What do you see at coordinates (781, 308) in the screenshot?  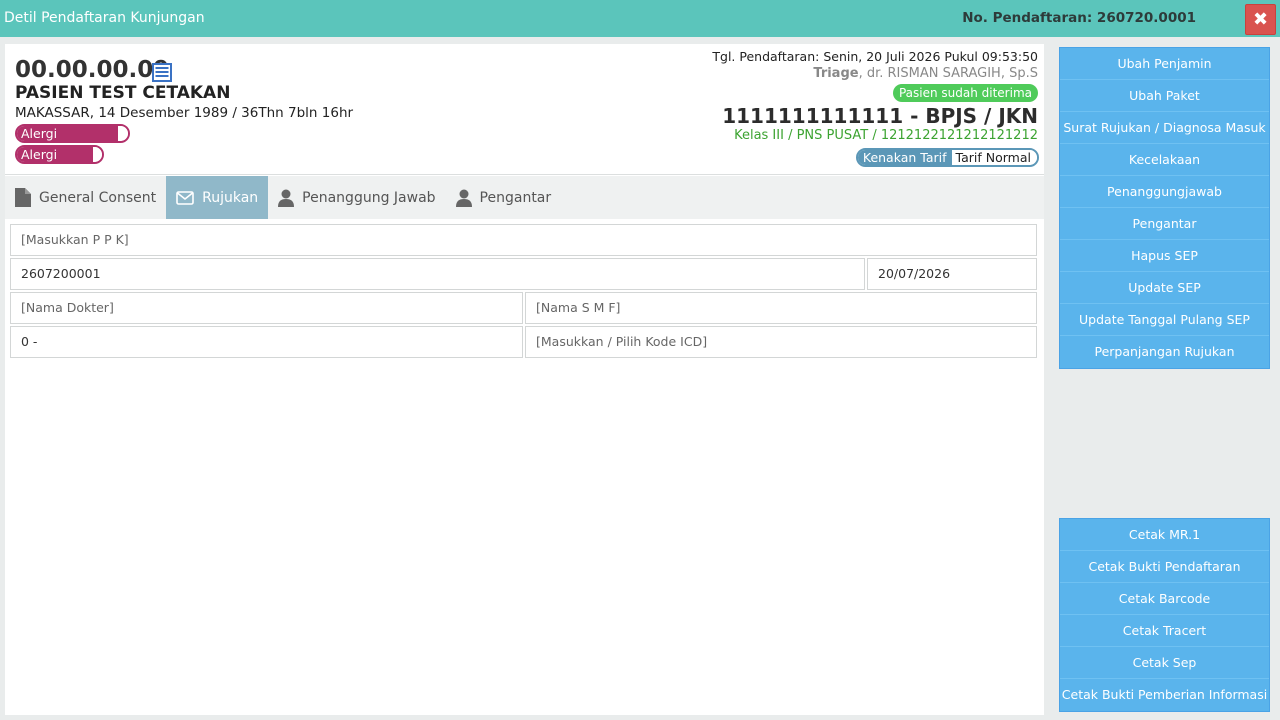 I see `smf-name-input: [Nama S M F]` at bounding box center [781, 308].